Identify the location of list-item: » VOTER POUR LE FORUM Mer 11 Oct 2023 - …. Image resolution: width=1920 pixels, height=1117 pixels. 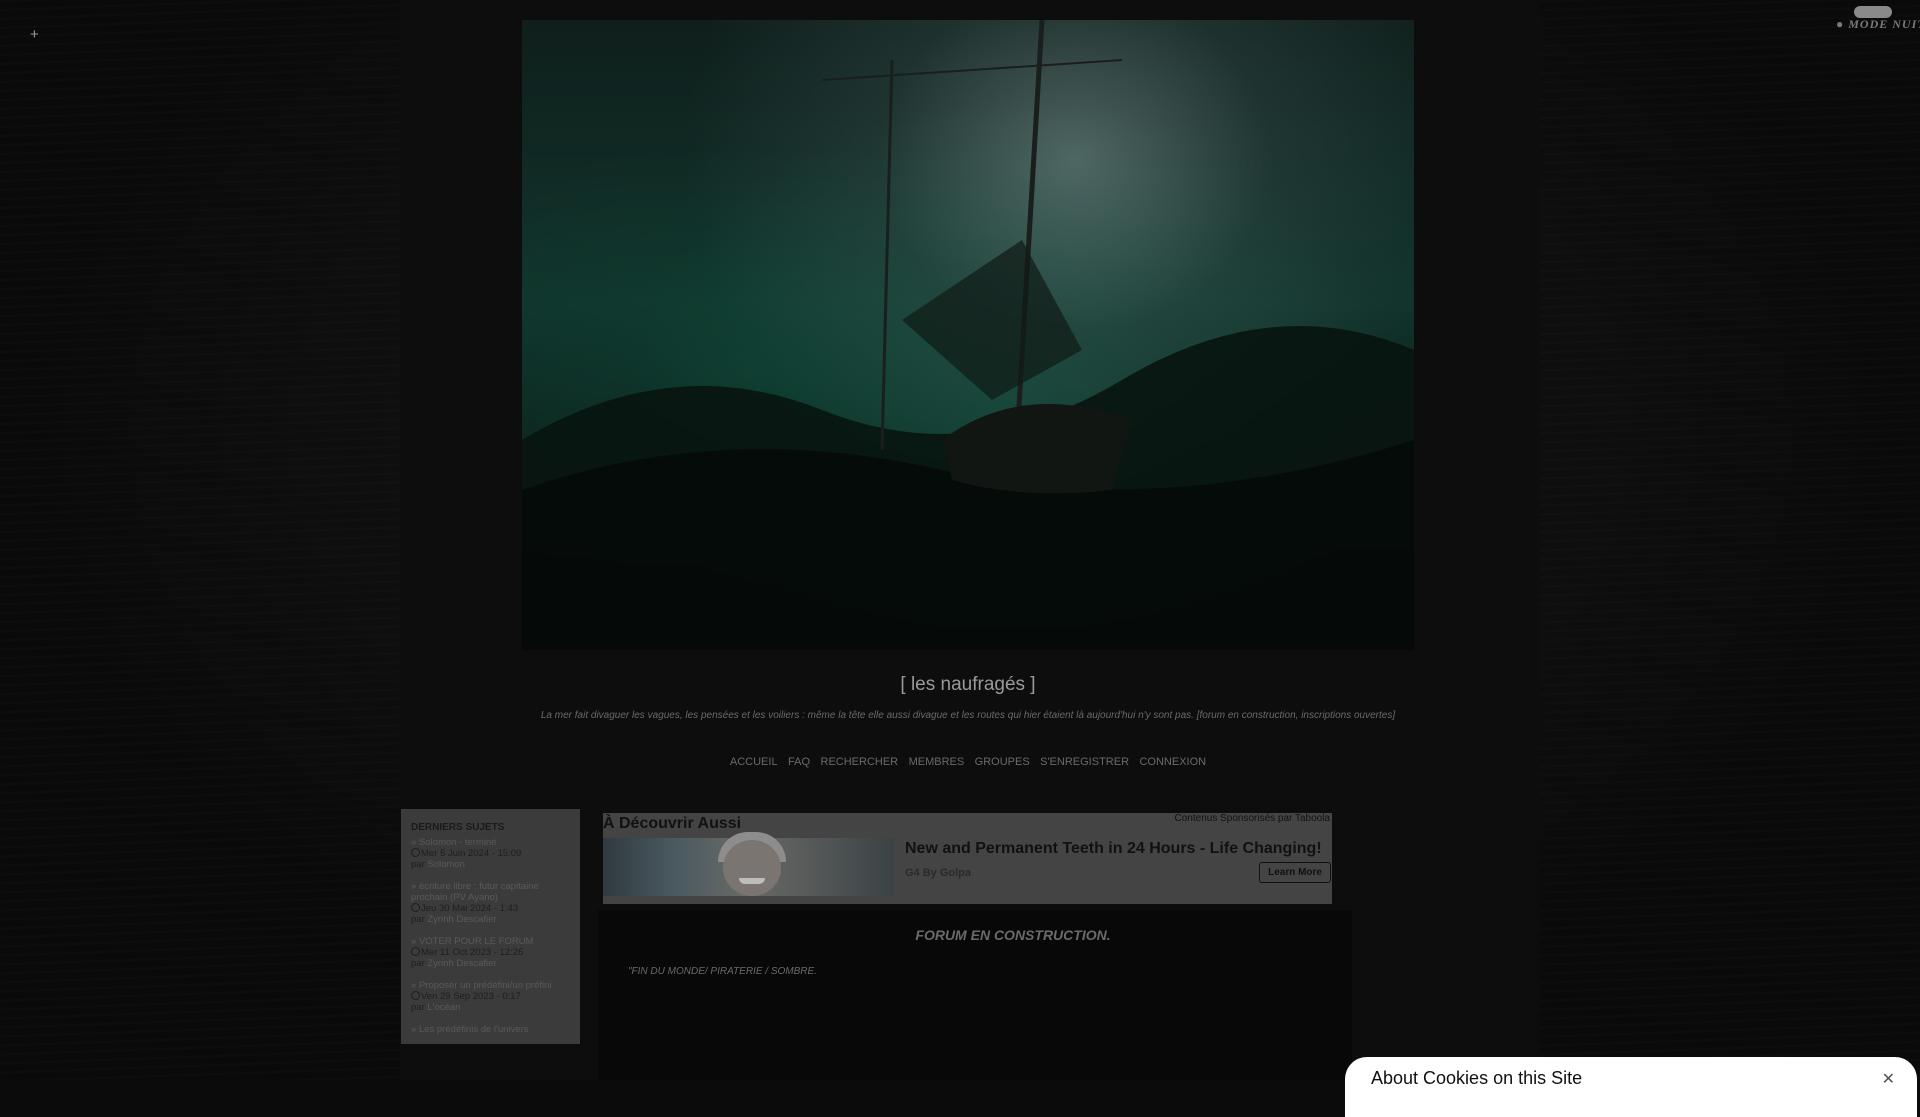
(490, 952).